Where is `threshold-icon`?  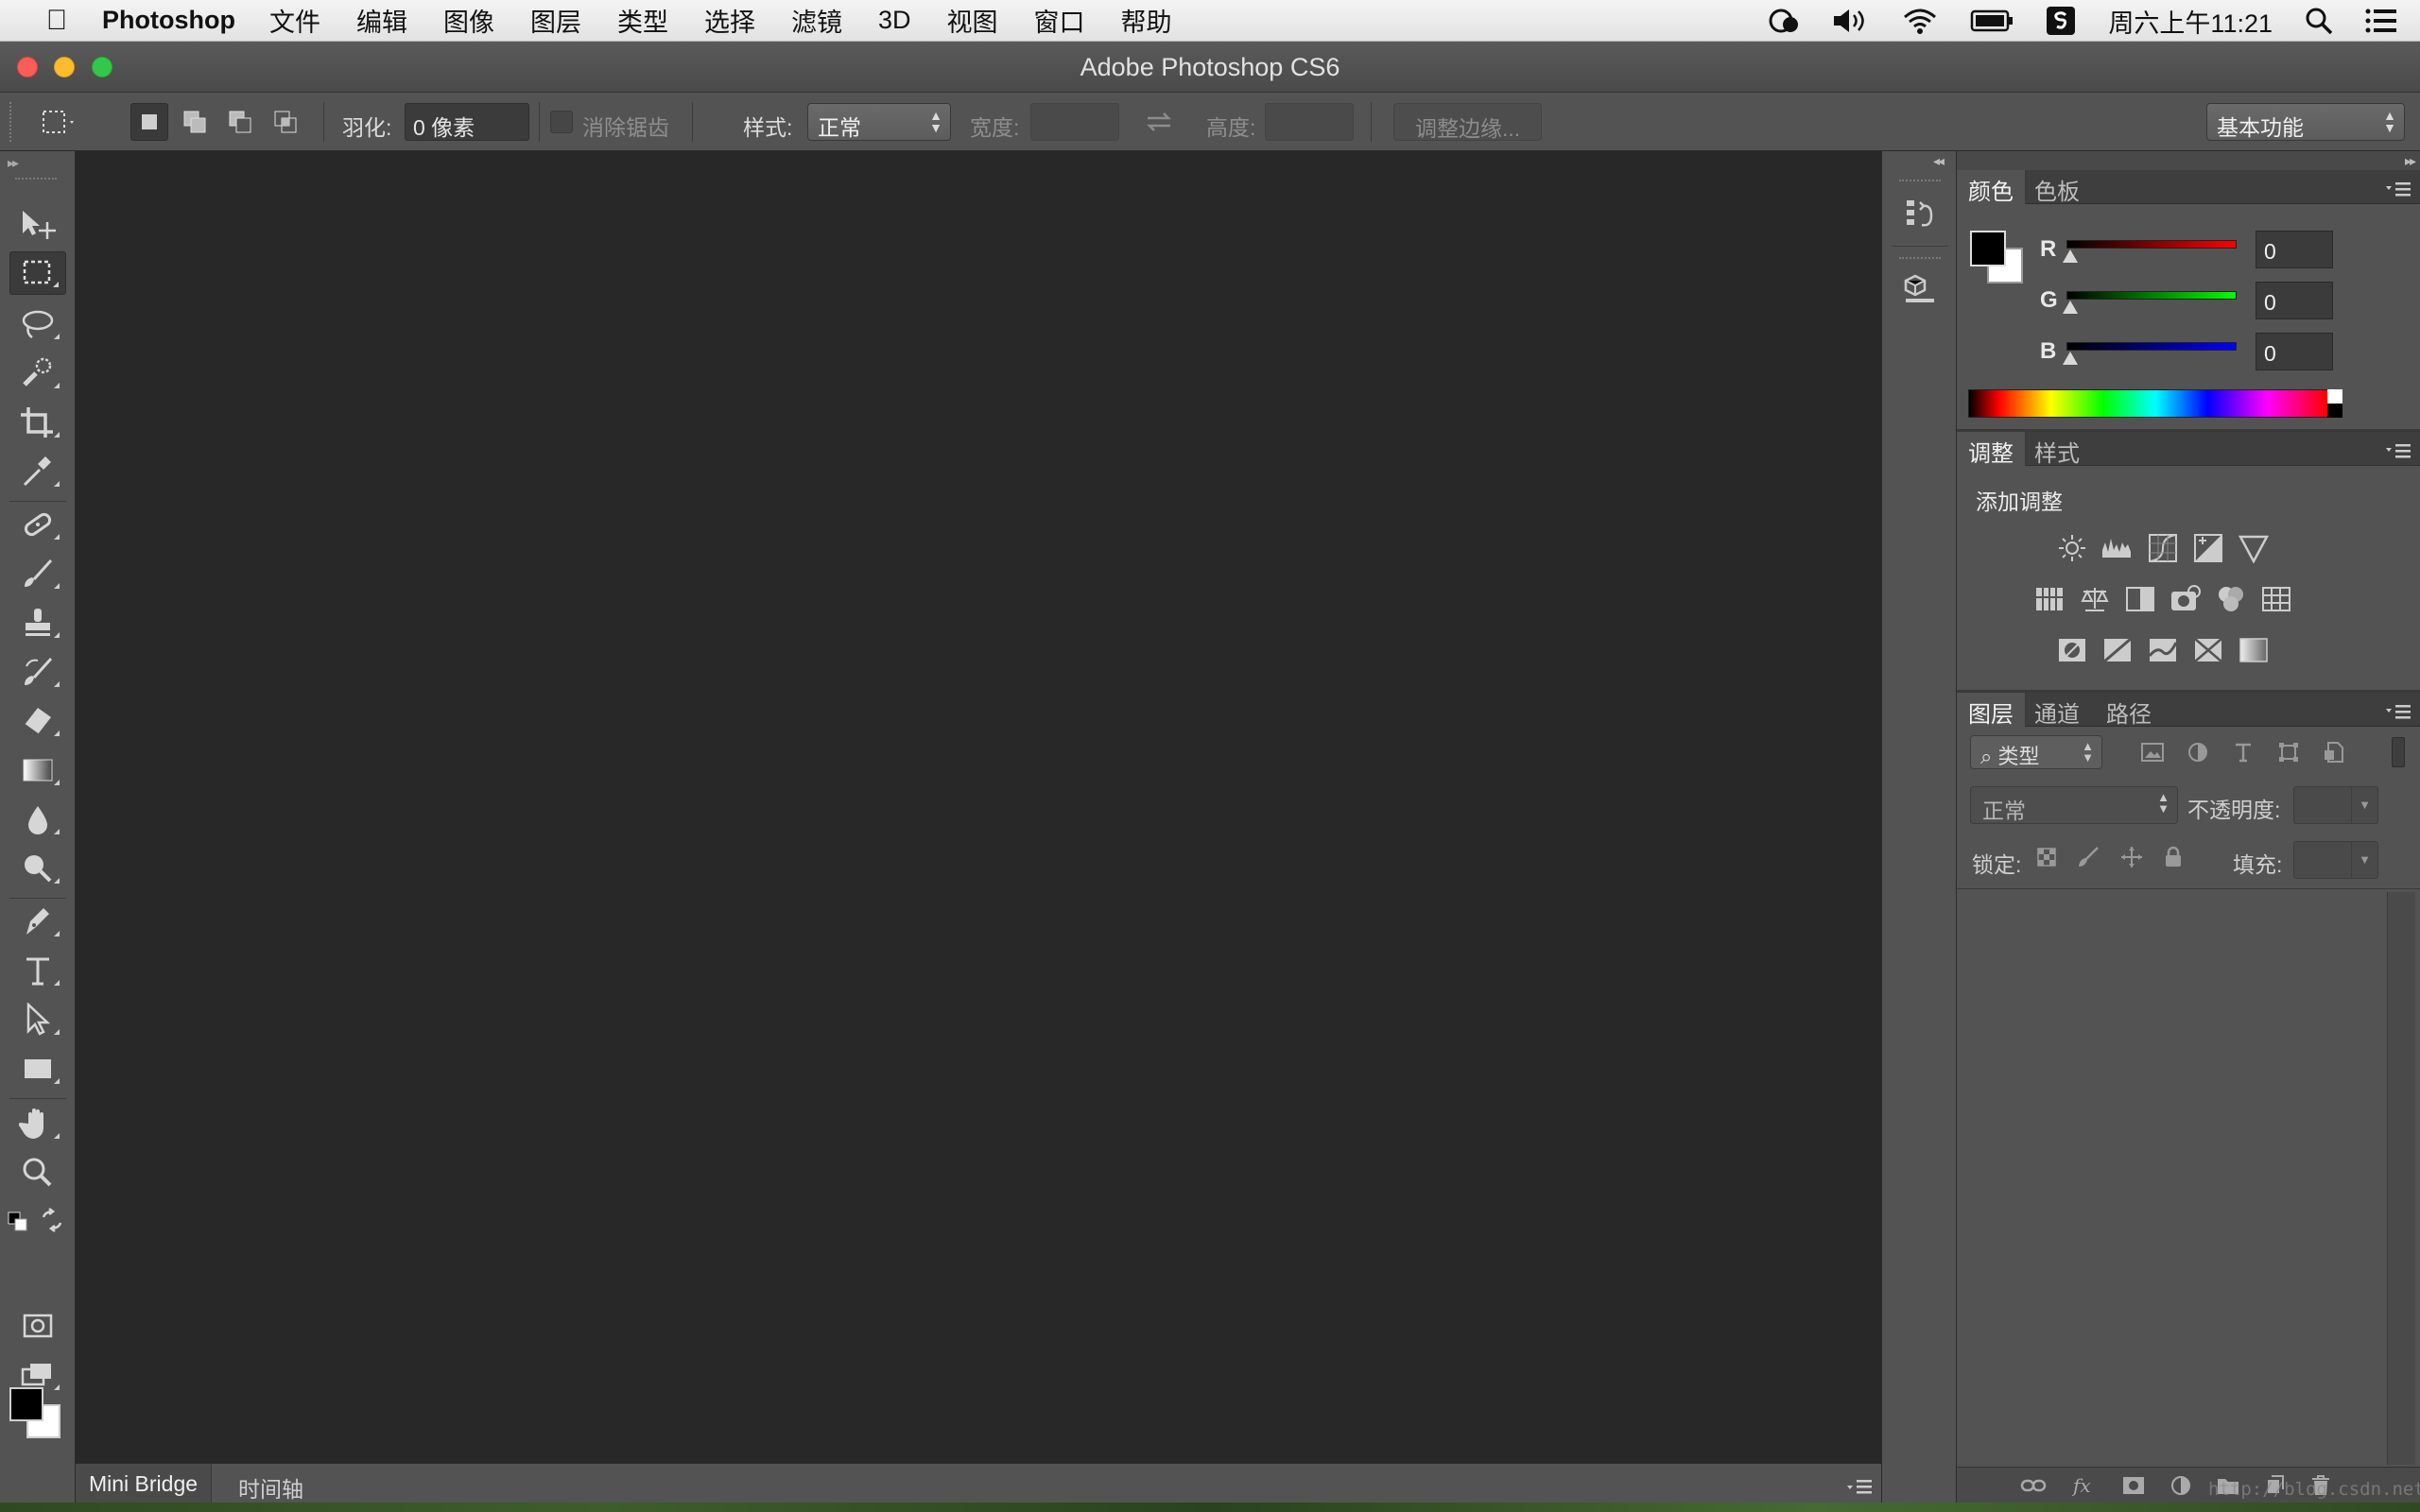
threshold-icon is located at coordinates (2163, 650).